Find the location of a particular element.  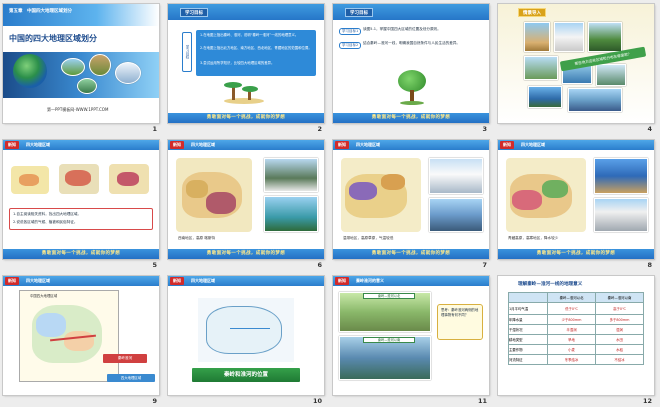

thinking-text: 思考：秦岭淮河两侧的地理事物有何不同？ is located at coordinates (460, 312).